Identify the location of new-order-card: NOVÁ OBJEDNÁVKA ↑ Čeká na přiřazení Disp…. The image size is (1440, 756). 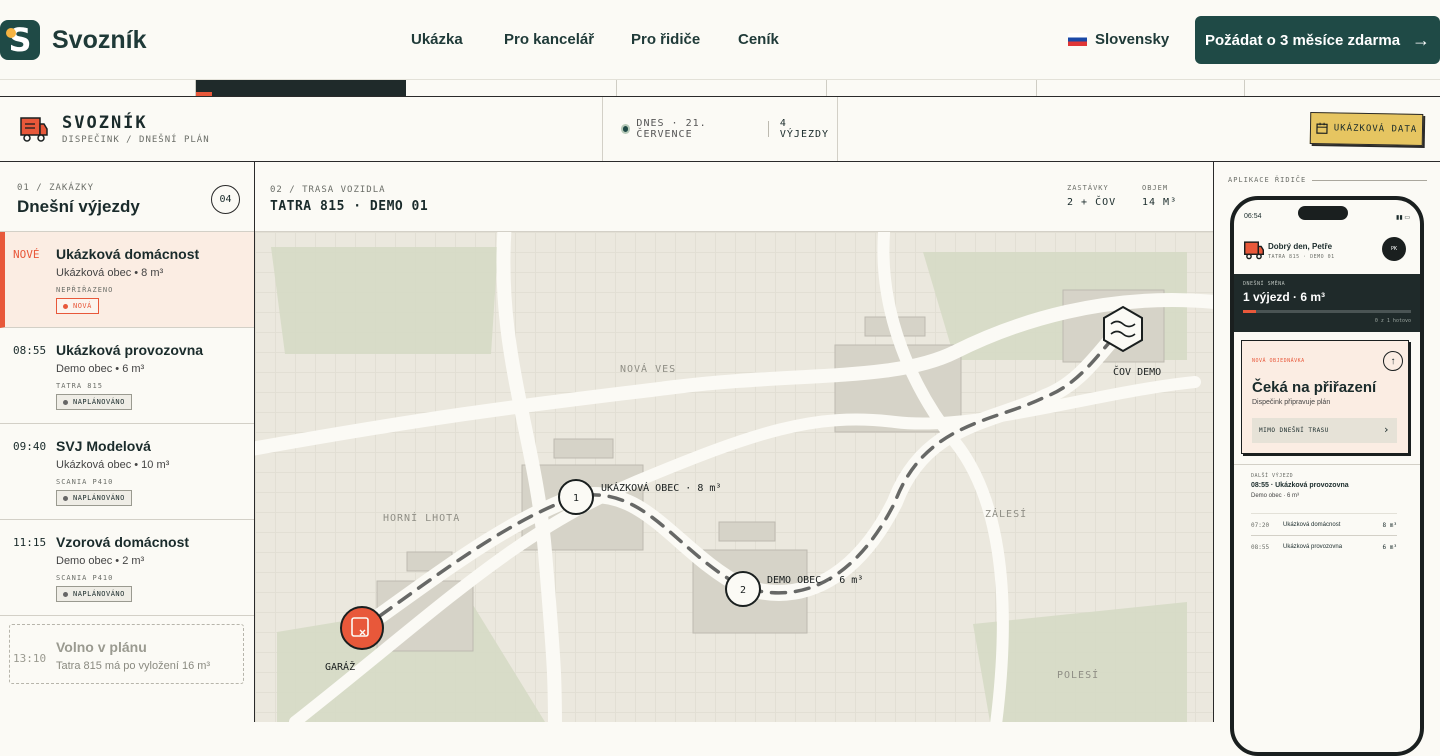
(1325, 397).